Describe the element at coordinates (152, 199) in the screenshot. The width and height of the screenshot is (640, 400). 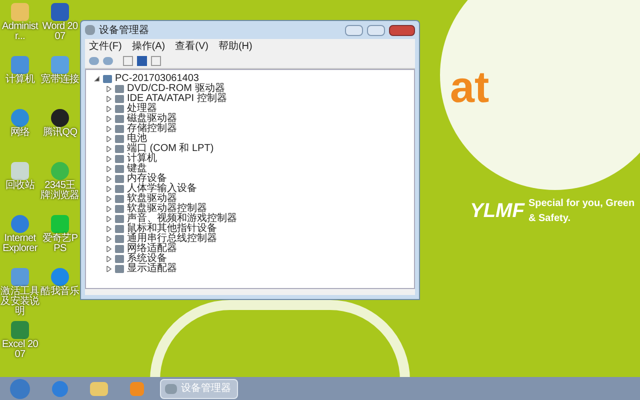
I see `tree-item: 软盘驱动器` at that location.